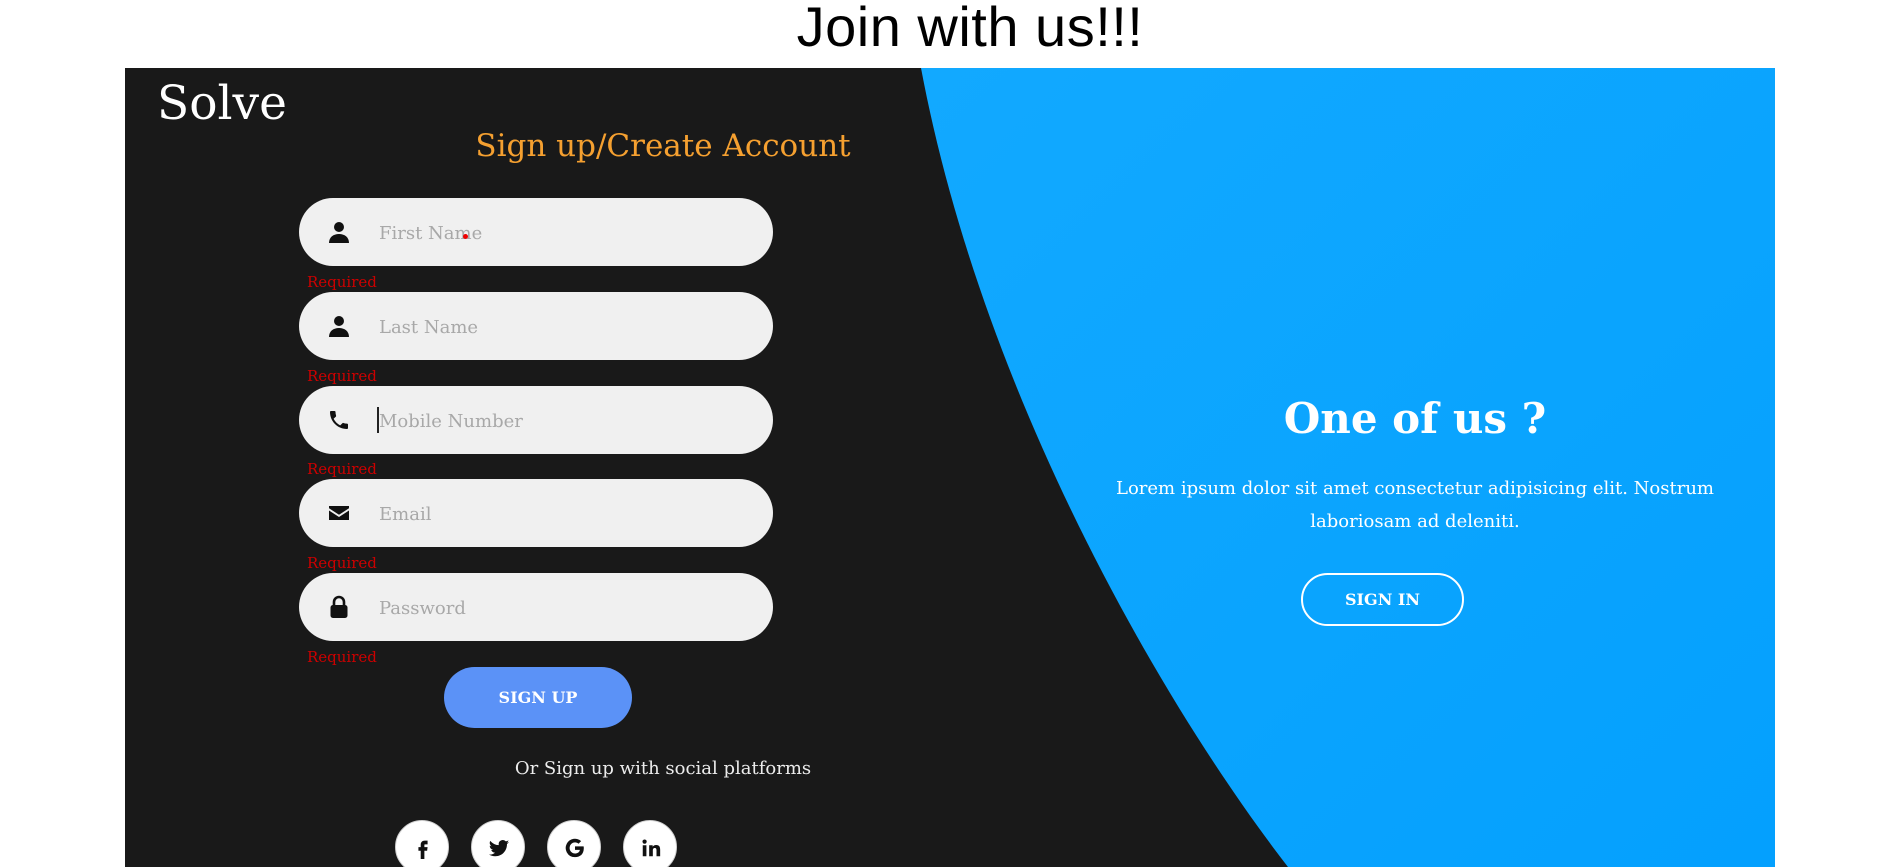 The width and height of the screenshot is (1886, 867). What do you see at coordinates (342, 282) in the screenshot?
I see `first-name-error: Required` at bounding box center [342, 282].